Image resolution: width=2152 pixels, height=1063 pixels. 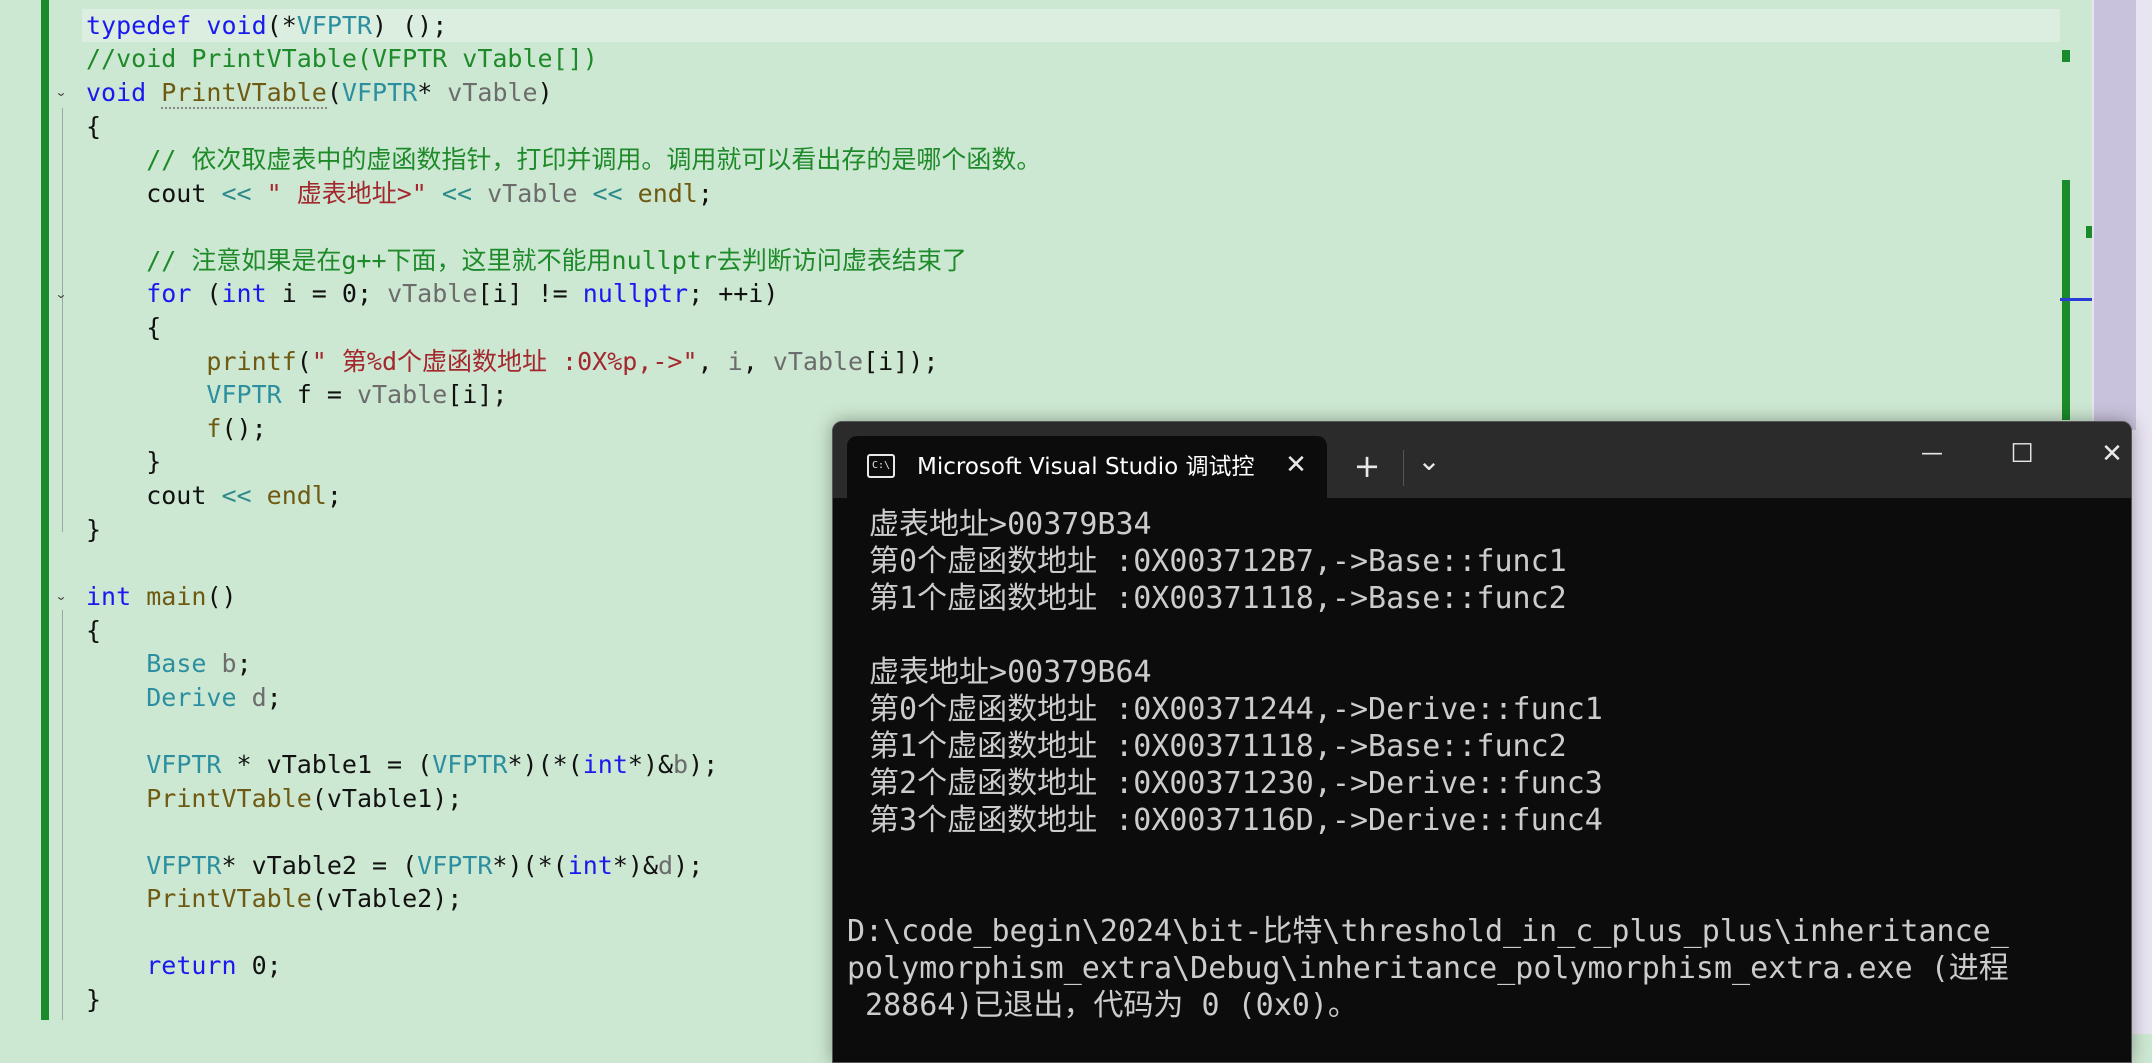 I want to click on new-tab-button: +, so click(x=1367, y=466).